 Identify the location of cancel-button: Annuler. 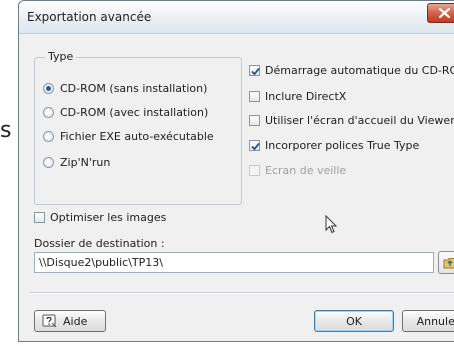
(428, 321).